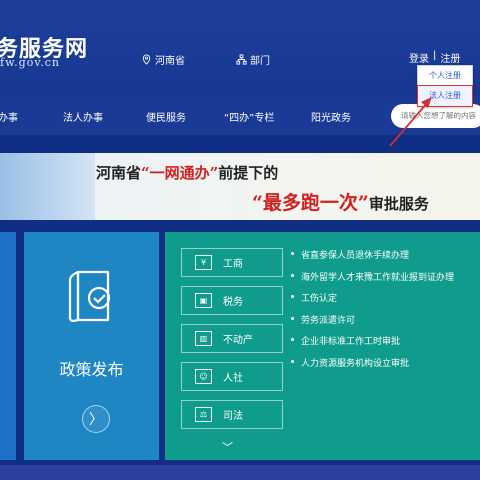 Image resolution: width=480 pixels, height=480 pixels. What do you see at coordinates (166, 116) in the screenshot?
I see `nav-item-convenience: 便民服务` at bounding box center [166, 116].